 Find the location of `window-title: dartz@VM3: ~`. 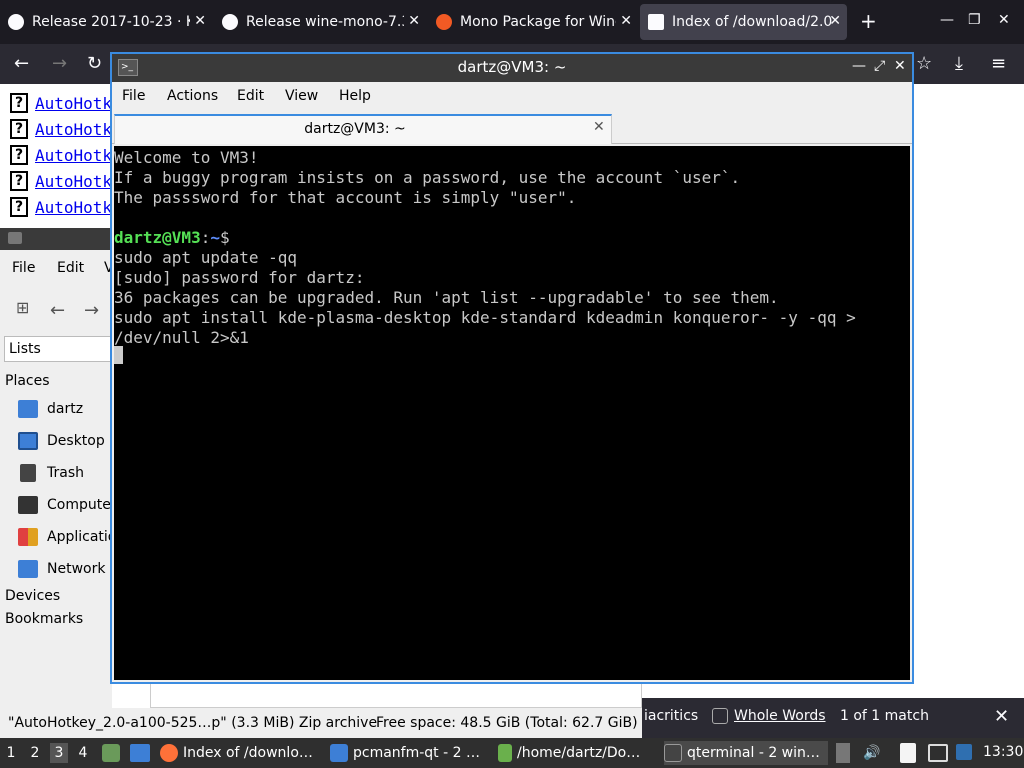

window-title: dartz@VM3: ~ is located at coordinates (512, 67).